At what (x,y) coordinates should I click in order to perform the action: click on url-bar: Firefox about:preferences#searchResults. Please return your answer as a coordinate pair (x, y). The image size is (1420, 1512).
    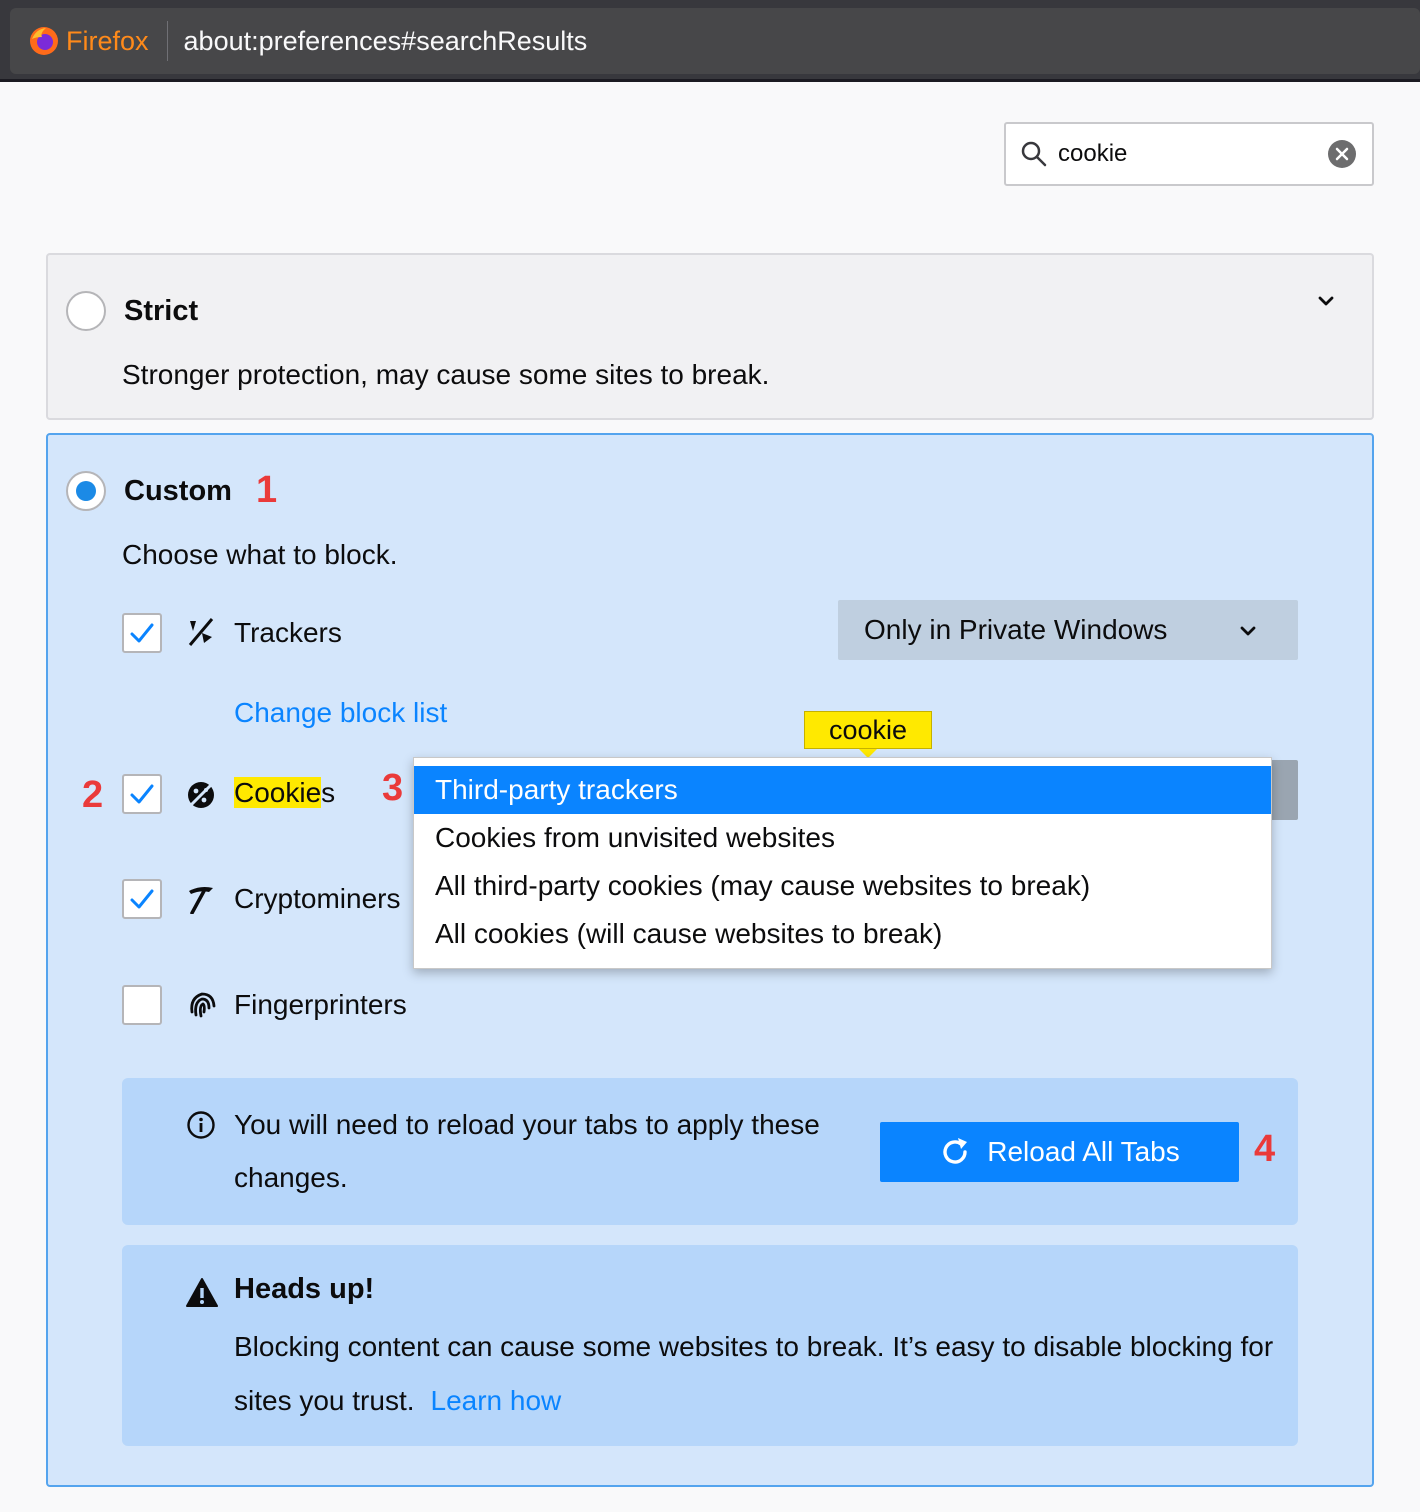
    Looking at the image, I should click on (715, 41).